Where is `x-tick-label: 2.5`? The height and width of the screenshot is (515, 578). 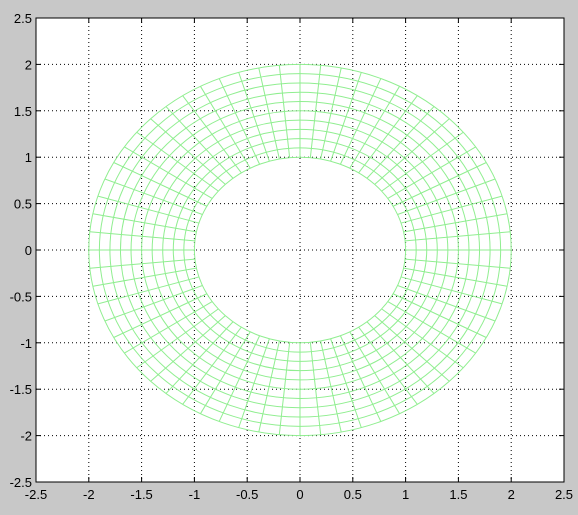 x-tick-label: 2.5 is located at coordinates (564, 494).